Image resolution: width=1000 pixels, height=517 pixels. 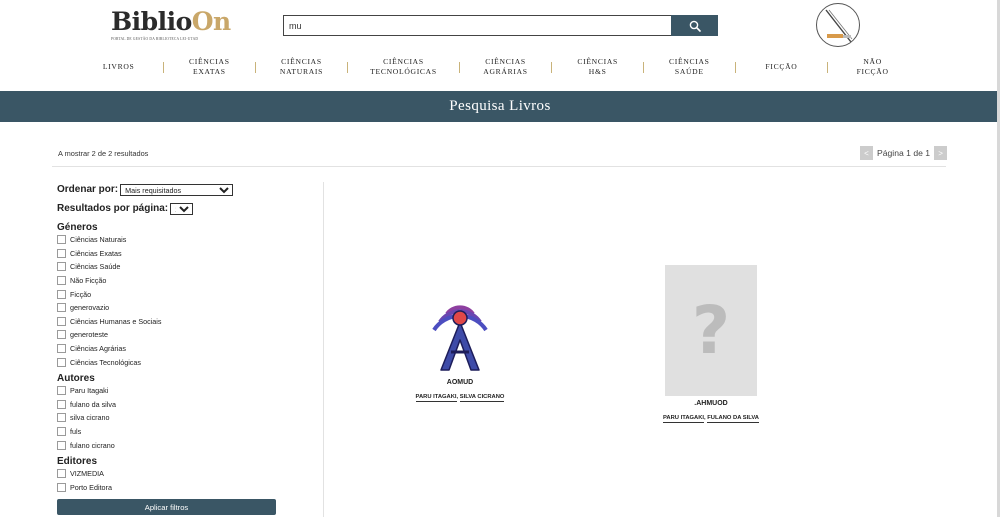 I want to click on nav-item-ciencias-exatas: Ciências Exatas, so click(x=209, y=67).